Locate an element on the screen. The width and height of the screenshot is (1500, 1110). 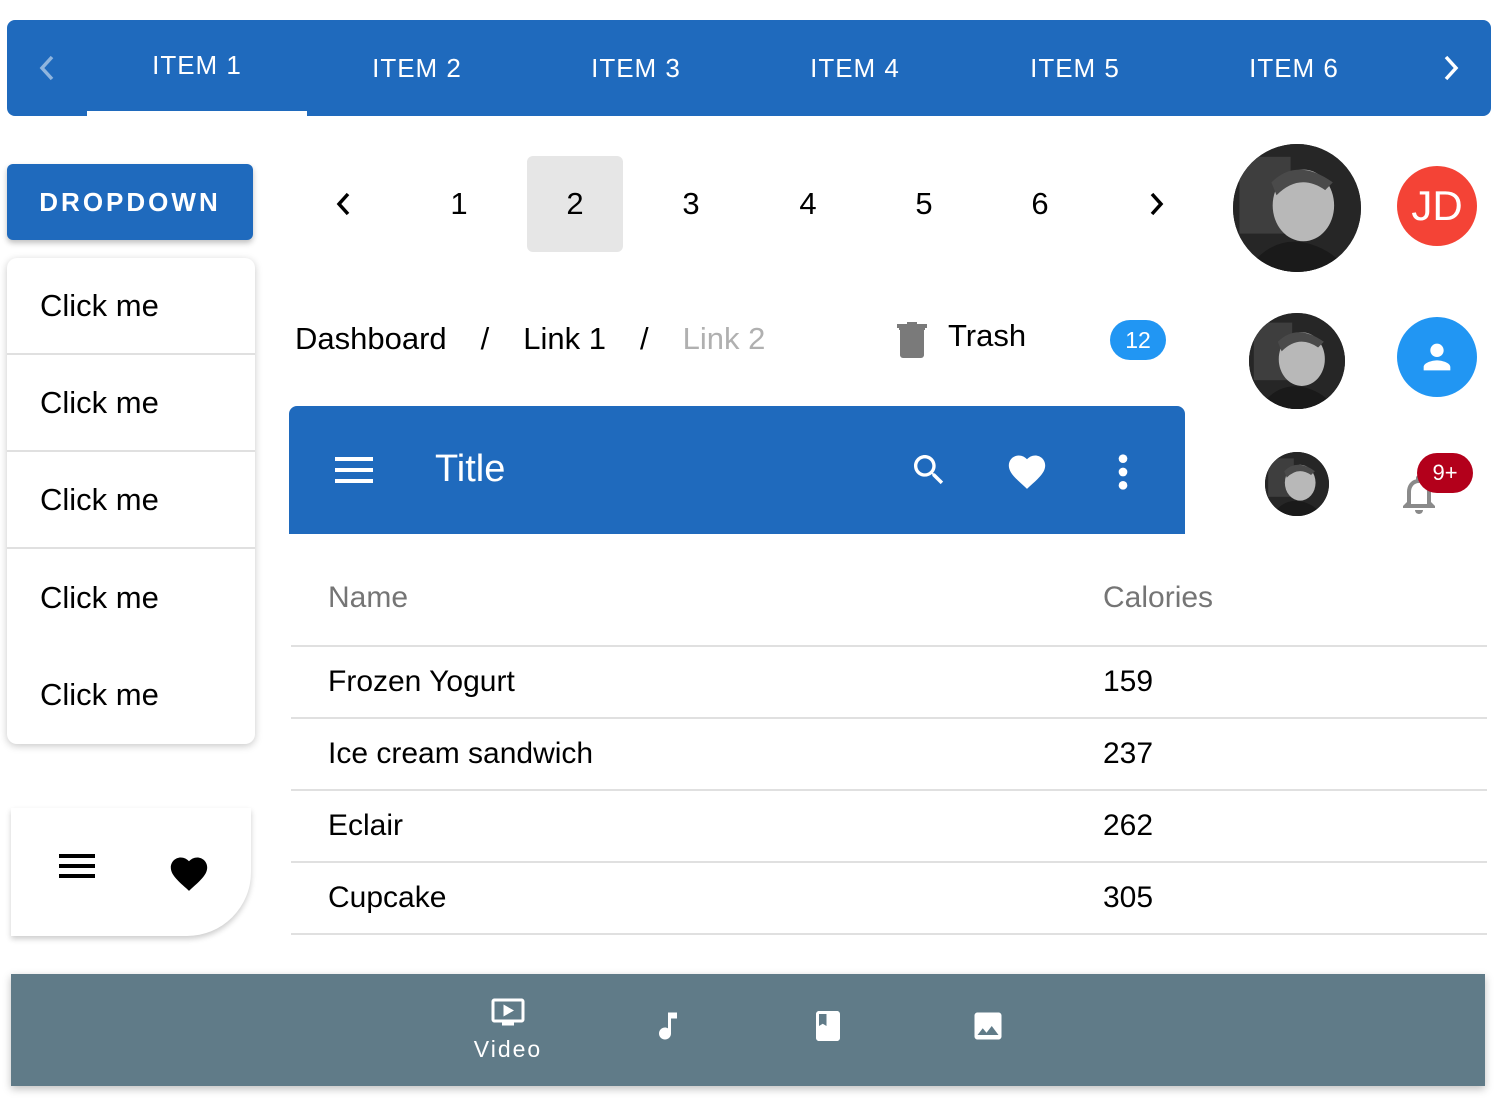
music-note-icon is located at coordinates (668, 1026).